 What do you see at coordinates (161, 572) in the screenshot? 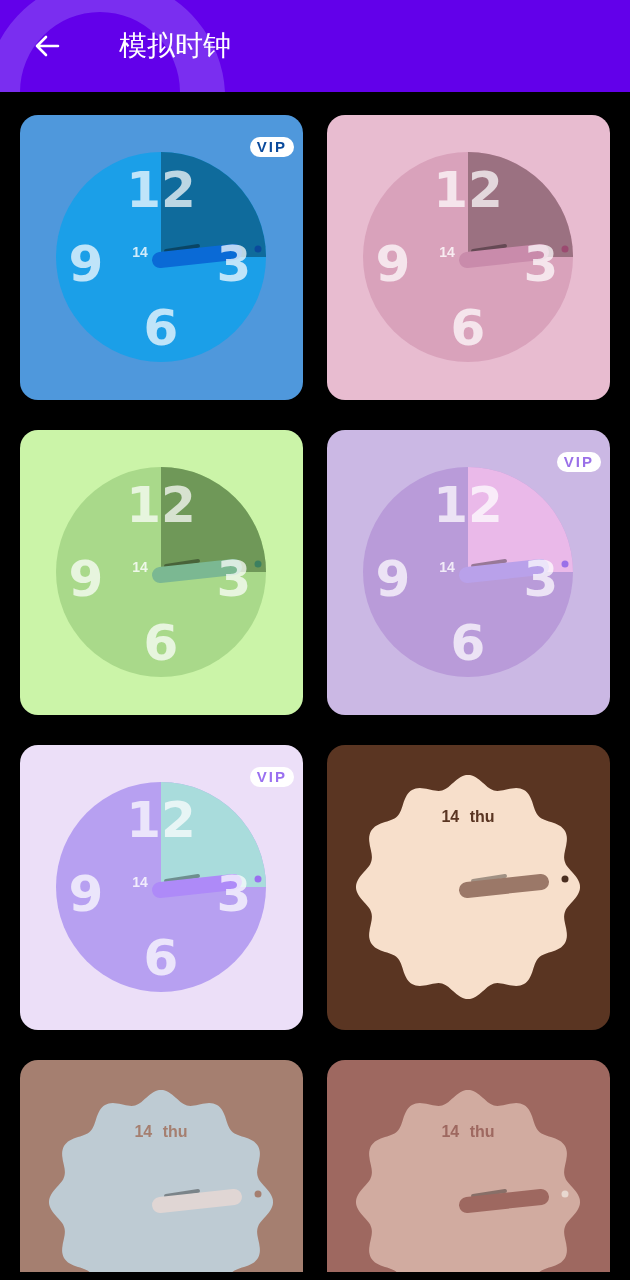
I see `clock-style-card: 12 9 3 6 14` at bounding box center [161, 572].